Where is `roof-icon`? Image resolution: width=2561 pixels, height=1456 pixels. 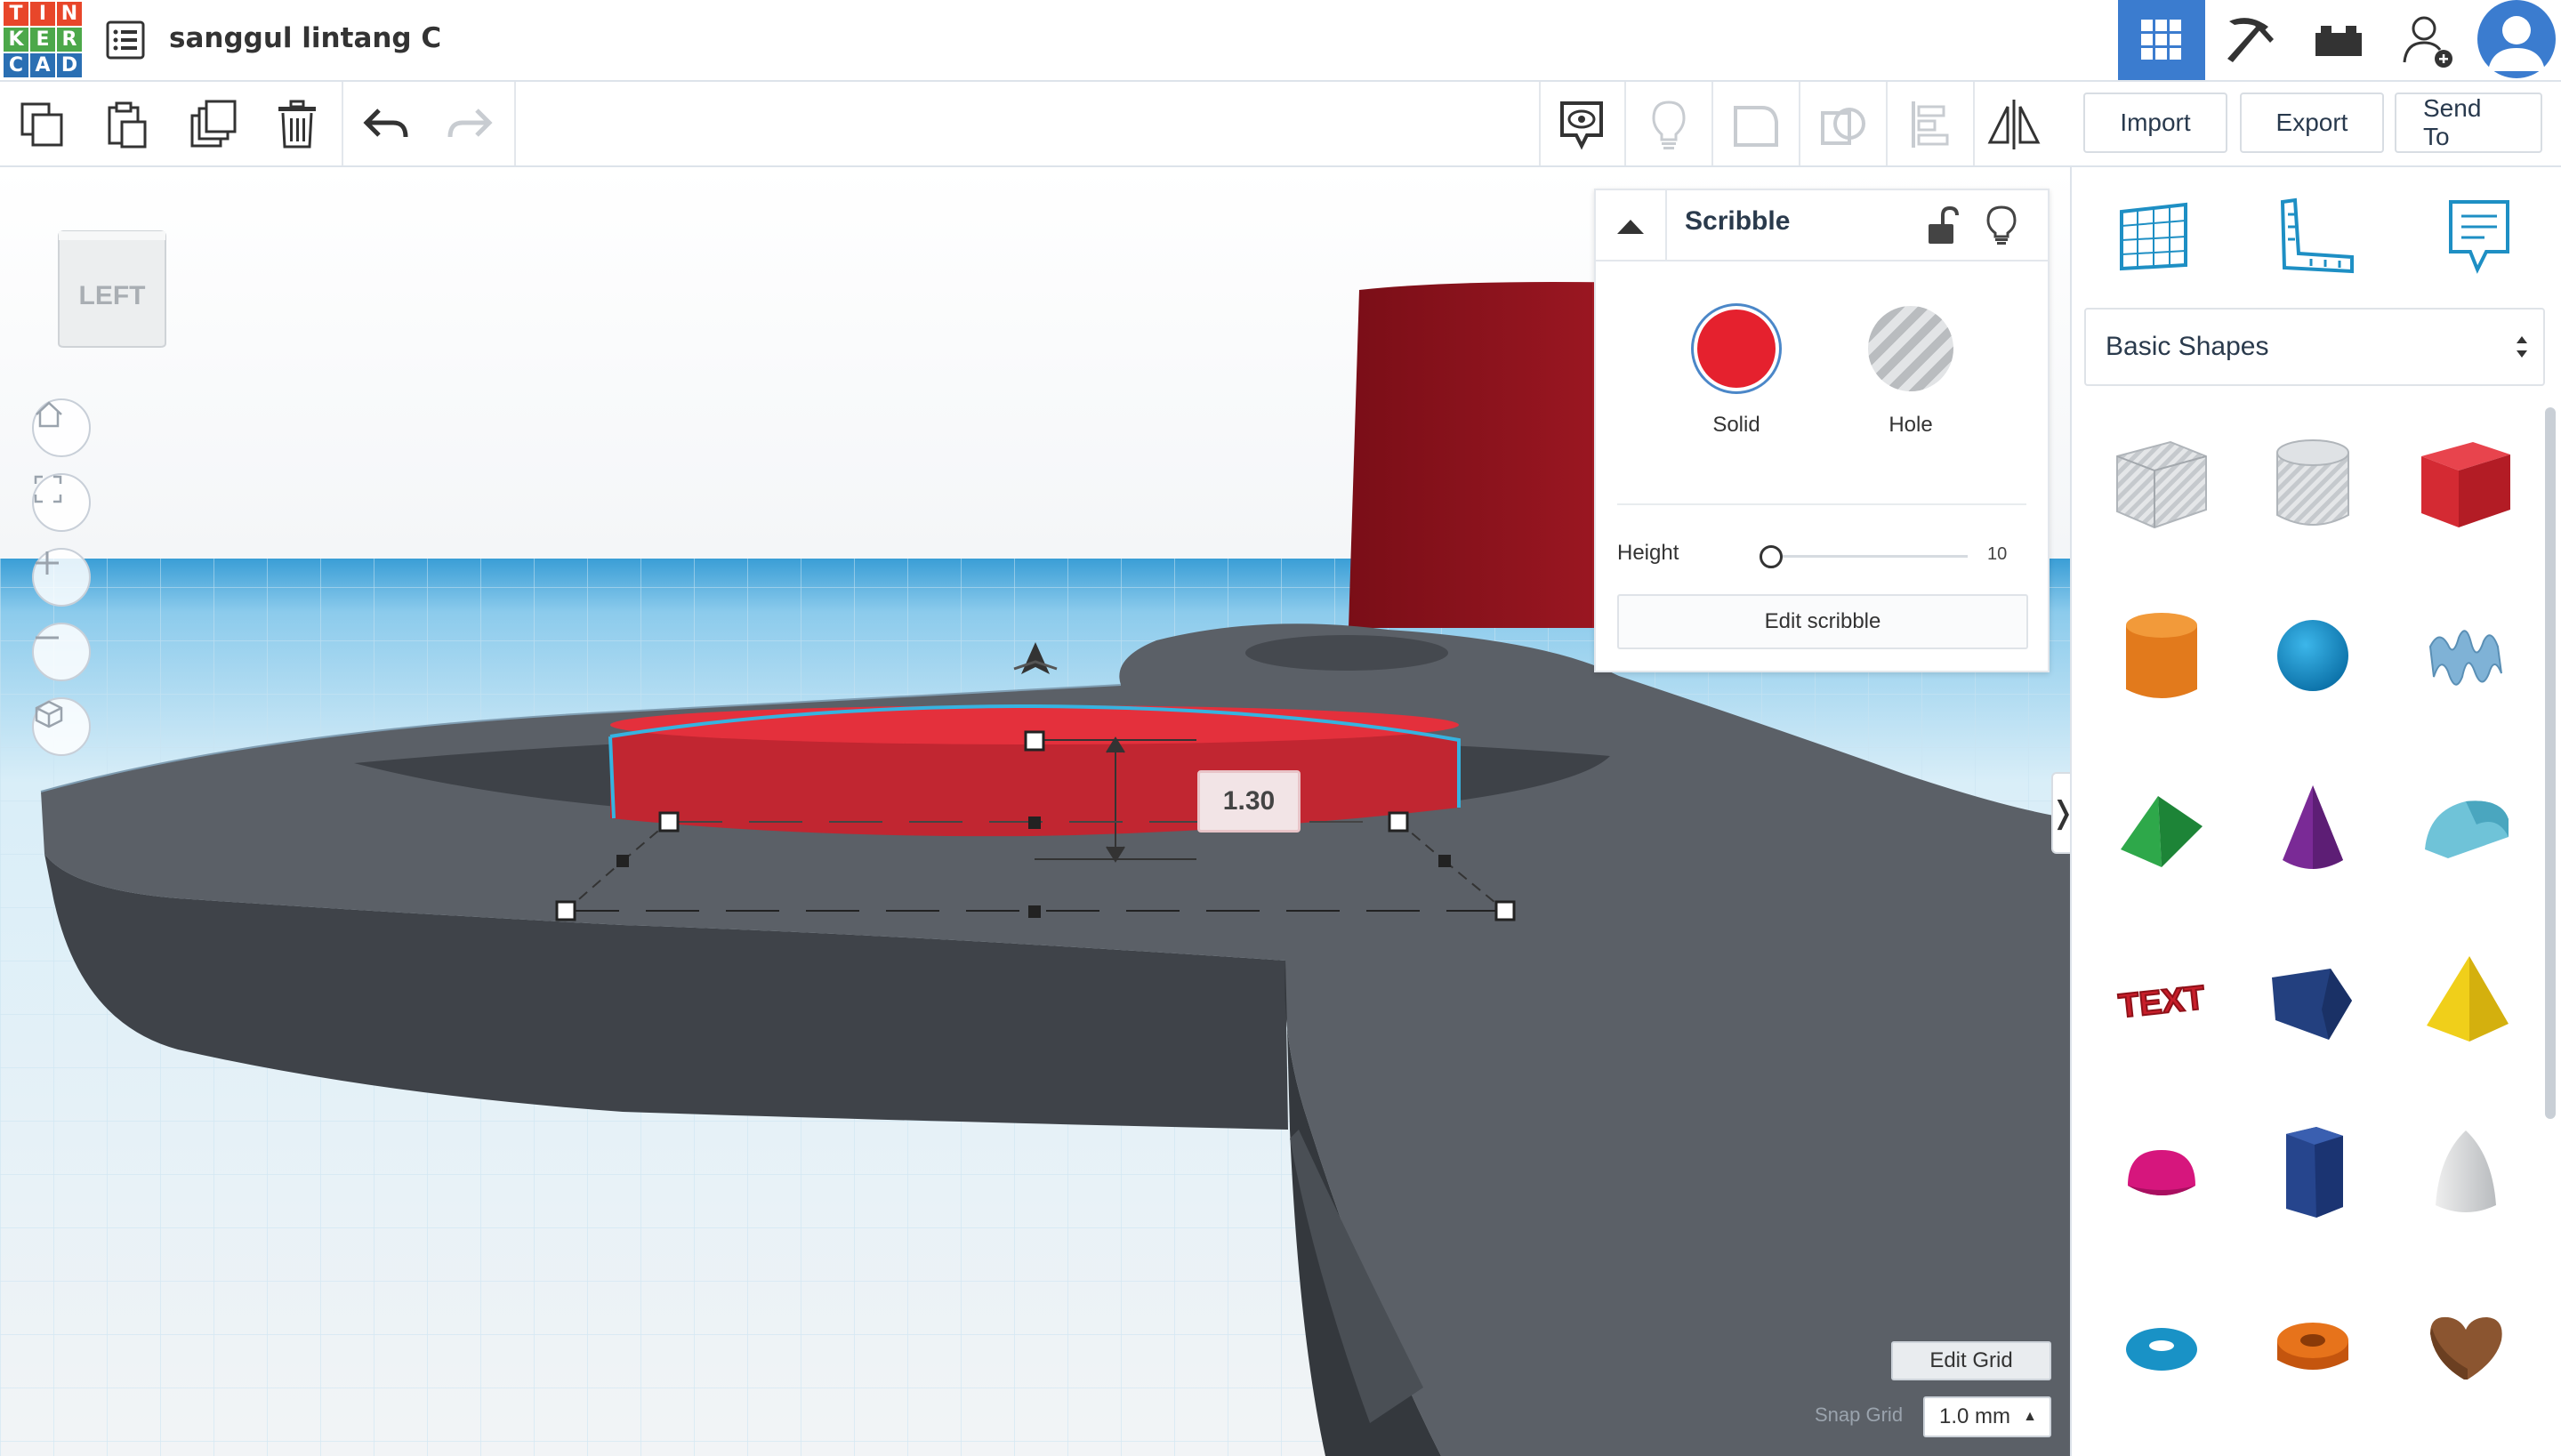
roof-icon is located at coordinates (2162, 831).